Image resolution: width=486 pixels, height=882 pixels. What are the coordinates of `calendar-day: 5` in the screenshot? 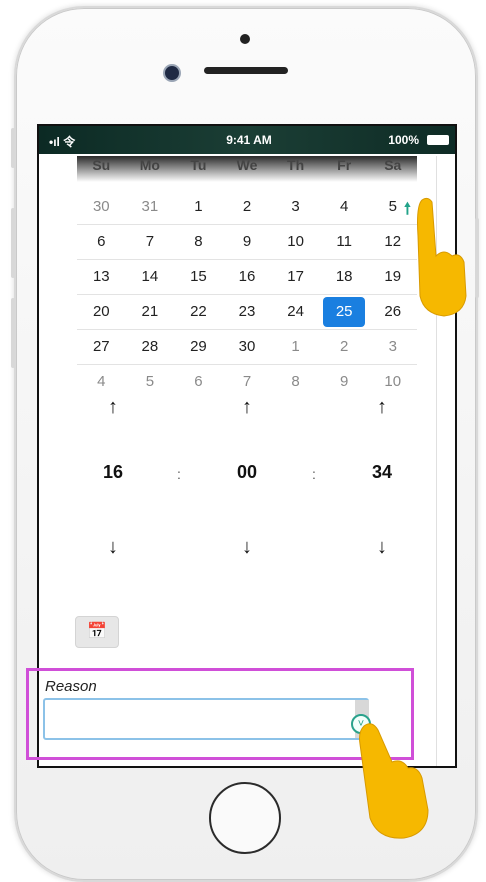 It's located at (150, 382).